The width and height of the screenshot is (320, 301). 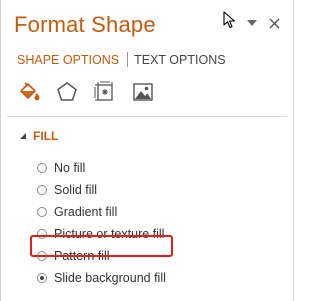 What do you see at coordinates (42, 256) in the screenshot?
I see `radio-pattern-fill` at bounding box center [42, 256].